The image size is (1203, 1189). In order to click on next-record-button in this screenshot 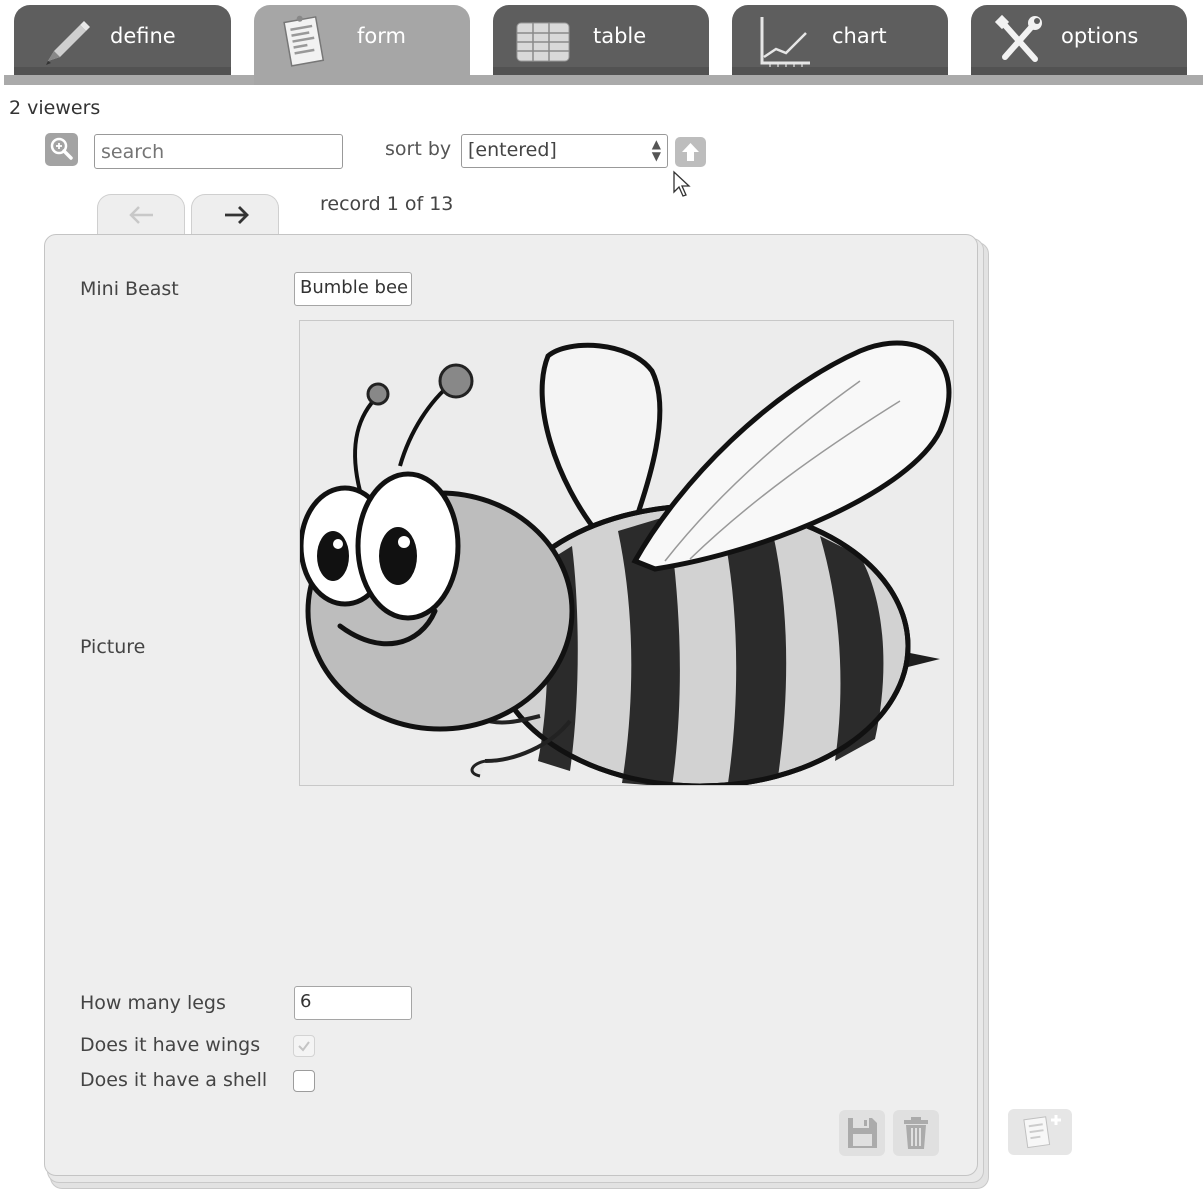, I will do `click(235, 215)`.